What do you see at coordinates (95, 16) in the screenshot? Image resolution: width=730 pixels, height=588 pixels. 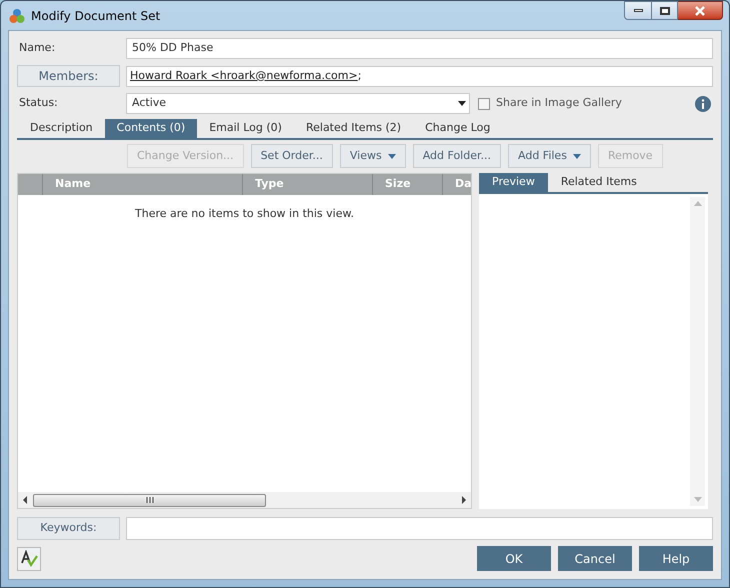 I see `window-title: Modify Document Set` at bounding box center [95, 16].